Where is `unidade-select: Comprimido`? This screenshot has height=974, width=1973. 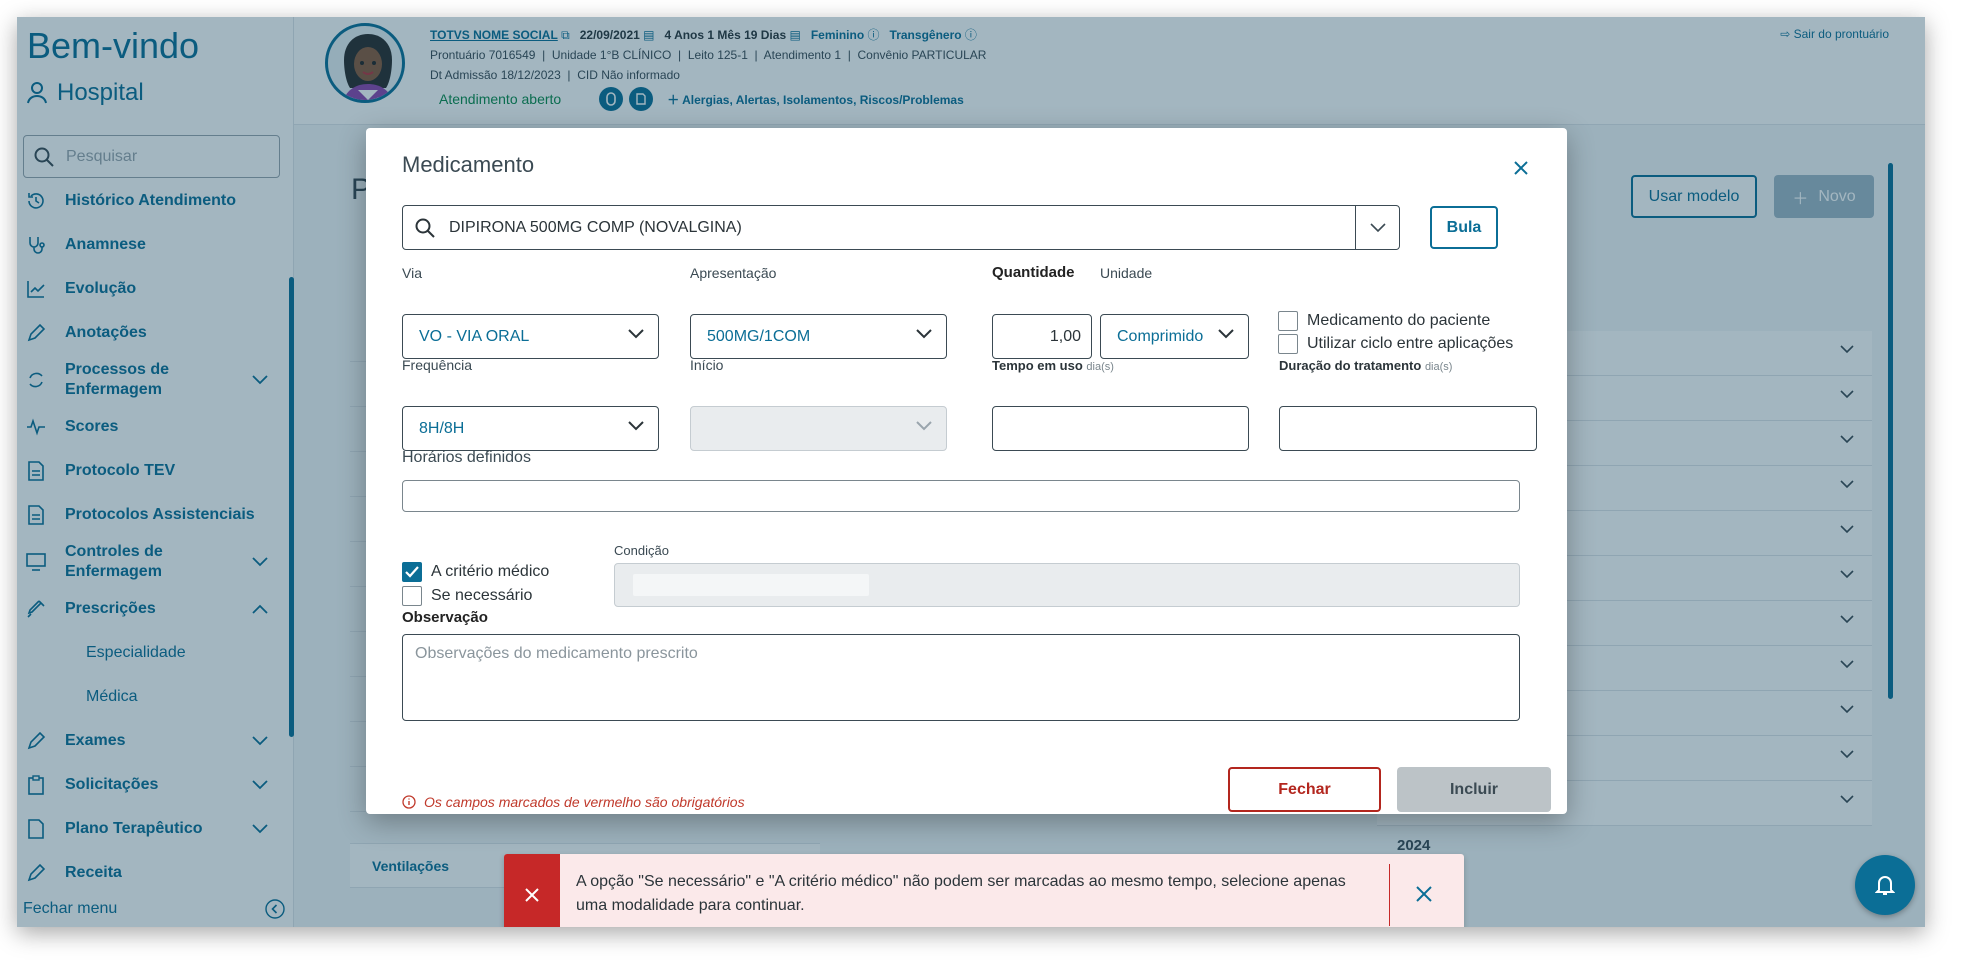 unidade-select: Comprimido is located at coordinates (1174, 336).